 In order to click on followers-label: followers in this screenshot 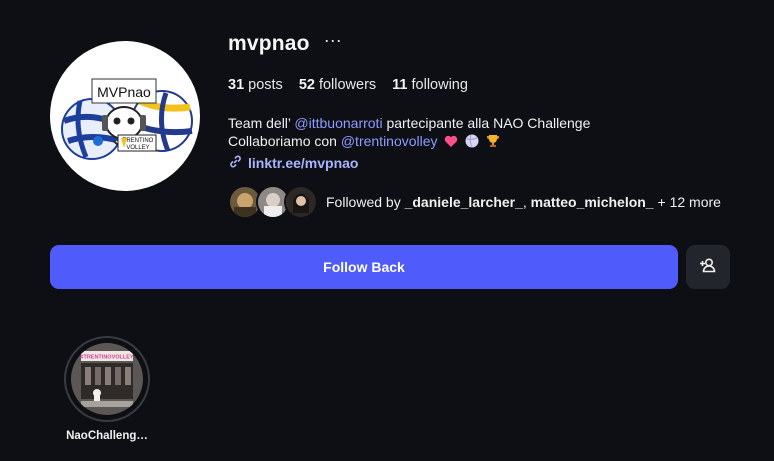, I will do `click(347, 85)`.